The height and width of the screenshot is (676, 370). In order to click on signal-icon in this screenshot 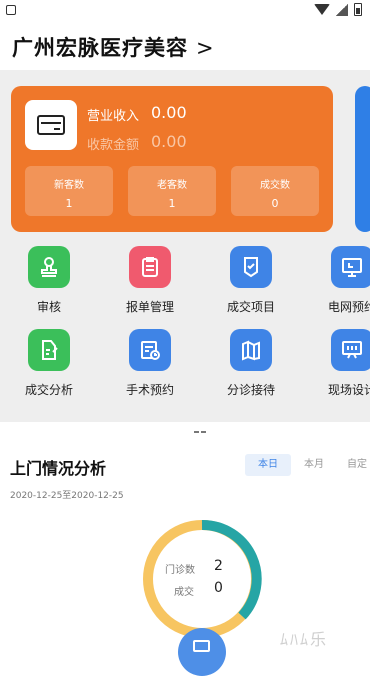, I will do `click(342, 9)`.